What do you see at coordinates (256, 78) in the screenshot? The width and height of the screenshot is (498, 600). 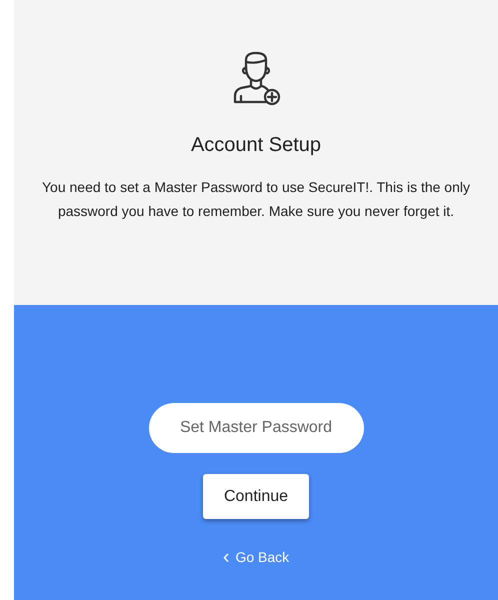 I see `user-add-icon` at bounding box center [256, 78].